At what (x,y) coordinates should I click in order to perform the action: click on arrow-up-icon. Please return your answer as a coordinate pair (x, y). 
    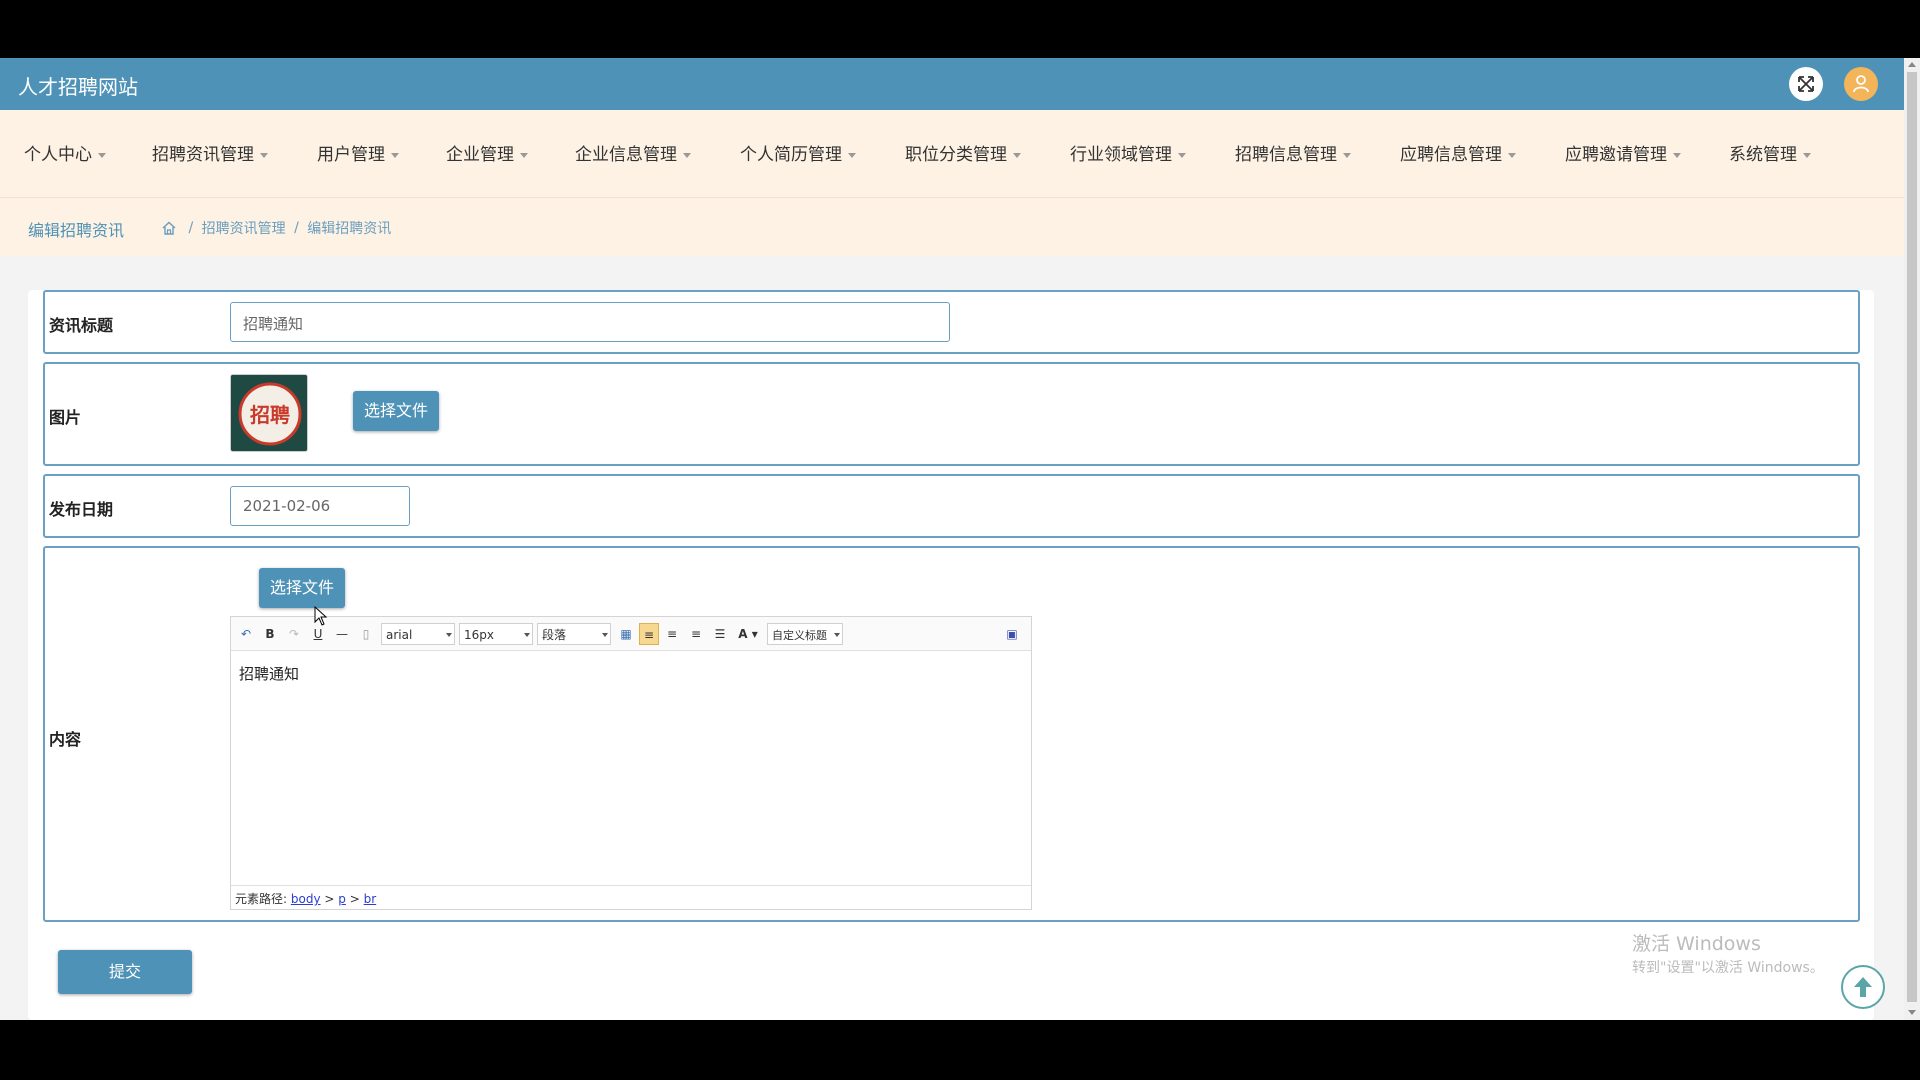
    Looking at the image, I should click on (1863, 987).